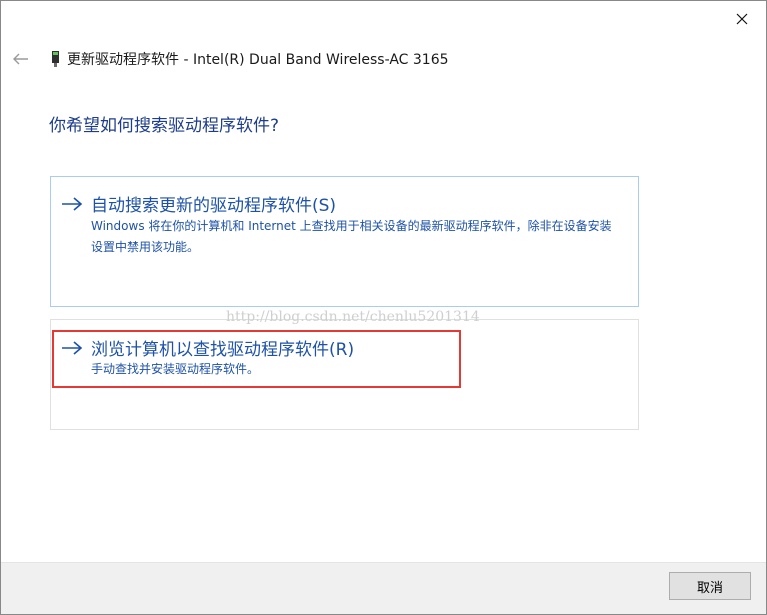  Describe the element at coordinates (383, 588) in the screenshot. I see `dialog-footer: 取消` at that location.